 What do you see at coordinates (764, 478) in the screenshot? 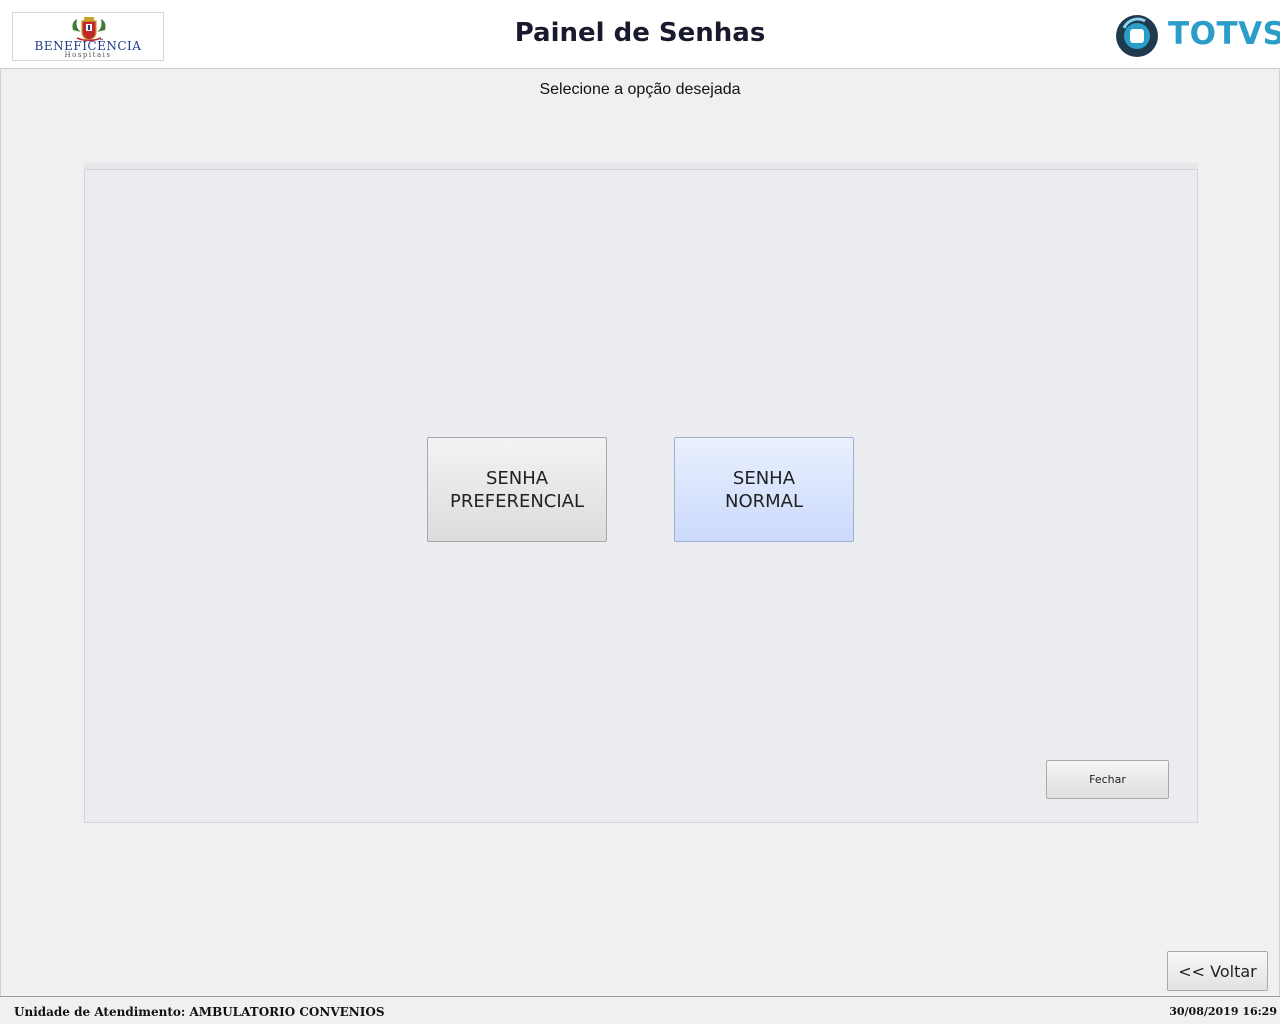
I see `senha-normal-line1: SENHA` at bounding box center [764, 478].